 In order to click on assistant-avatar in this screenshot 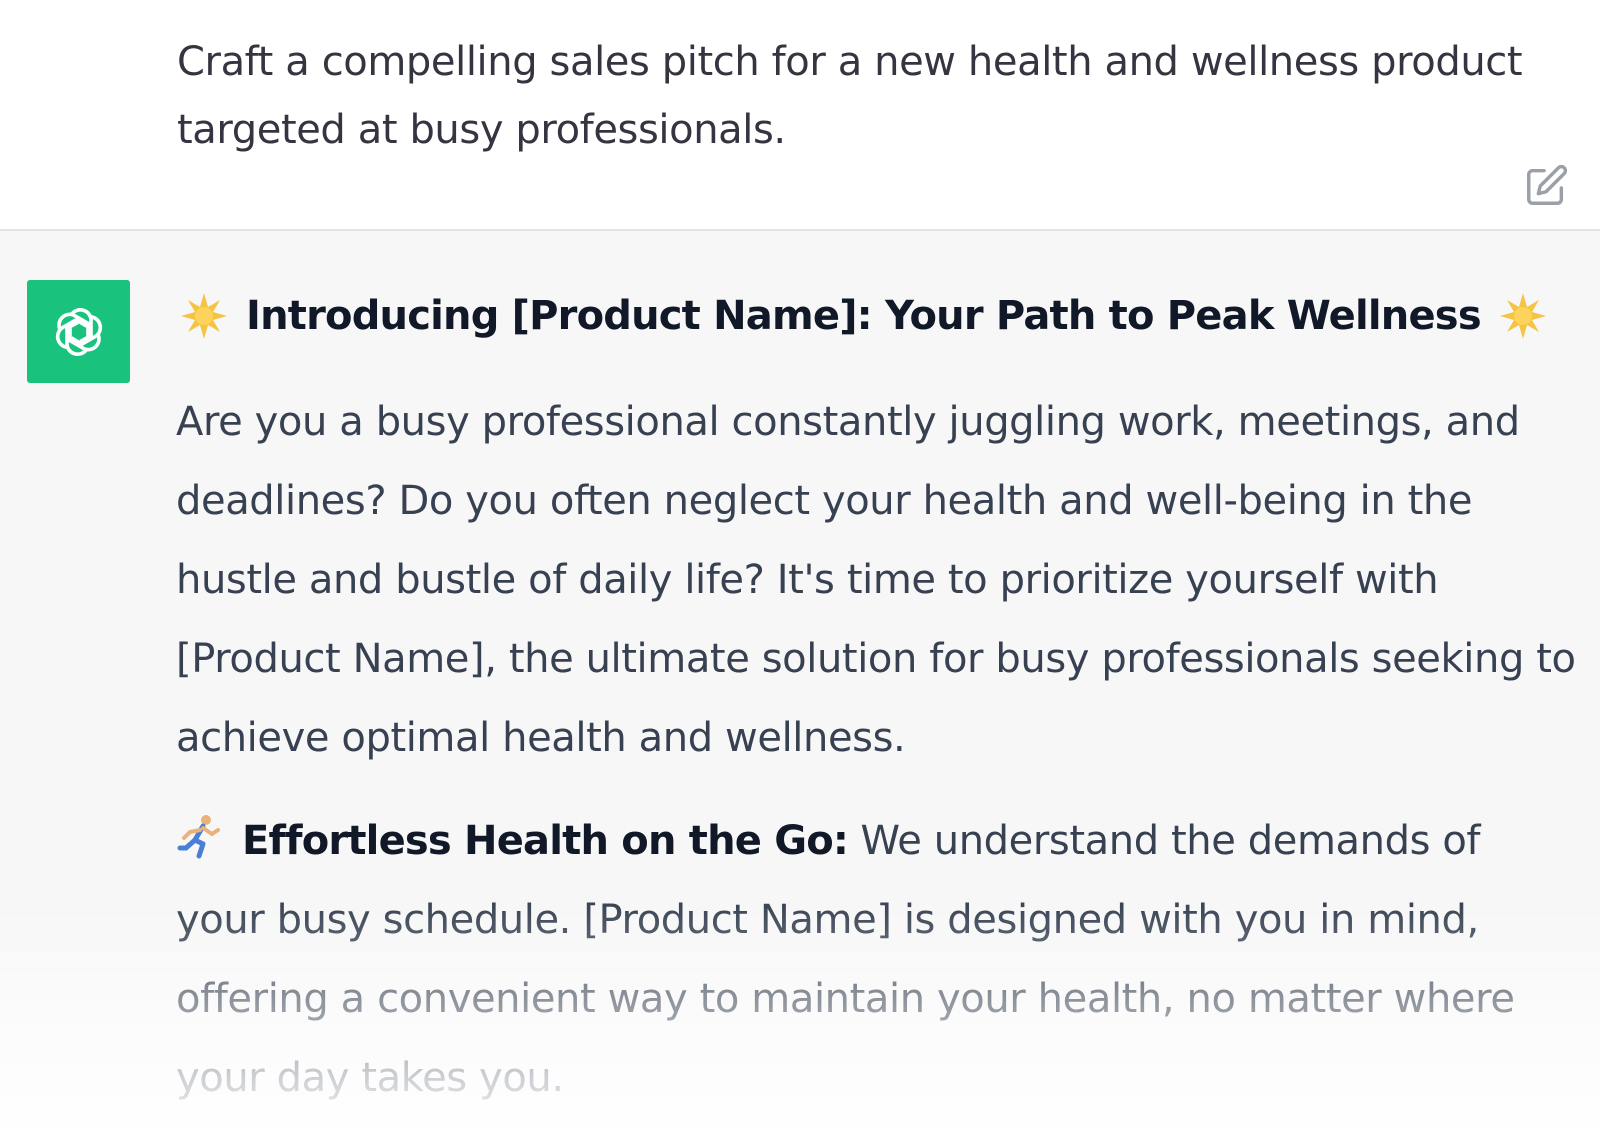, I will do `click(78, 331)`.